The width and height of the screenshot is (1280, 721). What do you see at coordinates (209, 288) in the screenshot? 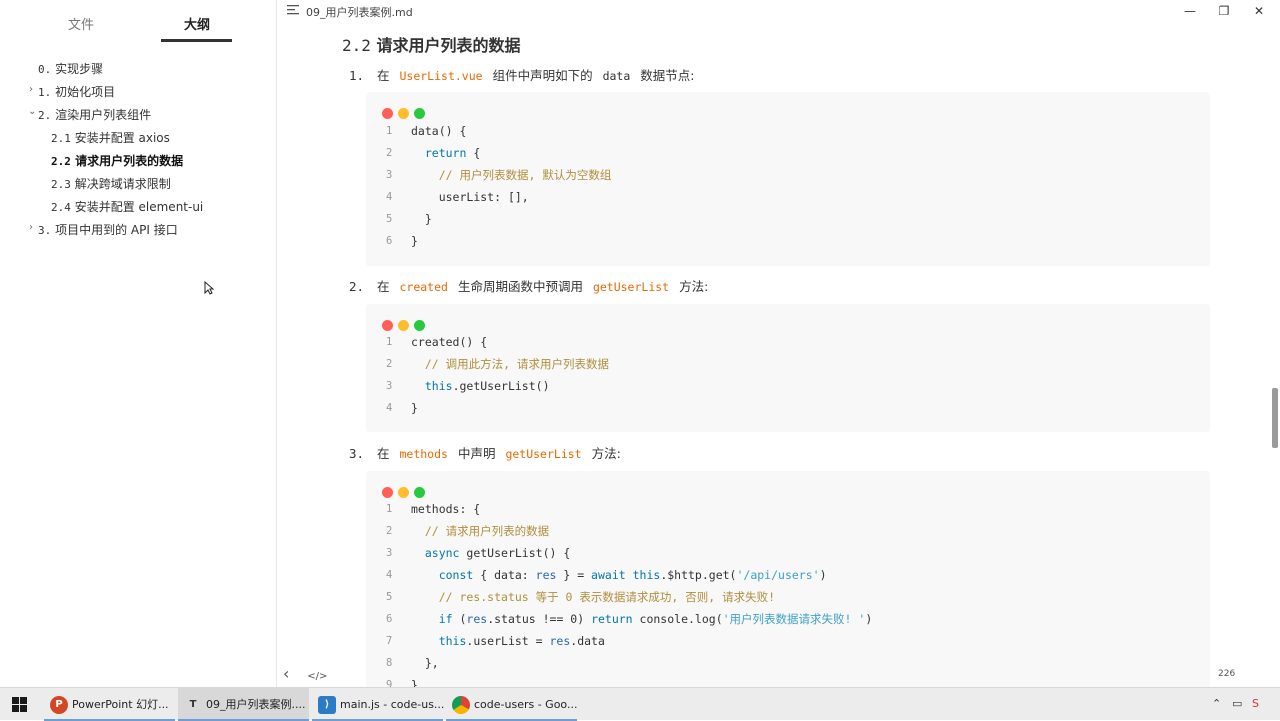
I see `mouse-cursor-icon` at bounding box center [209, 288].